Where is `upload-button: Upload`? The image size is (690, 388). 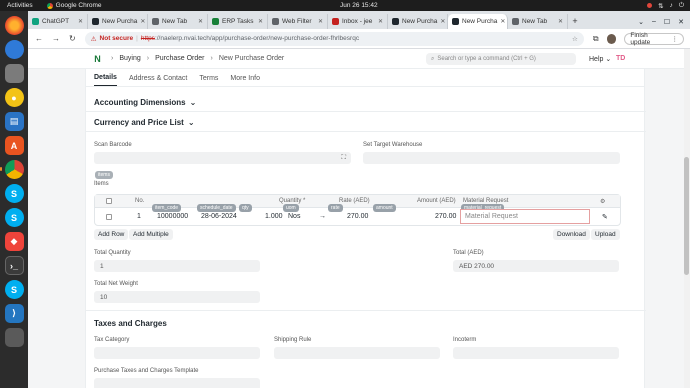 upload-button: Upload is located at coordinates (605, 234).